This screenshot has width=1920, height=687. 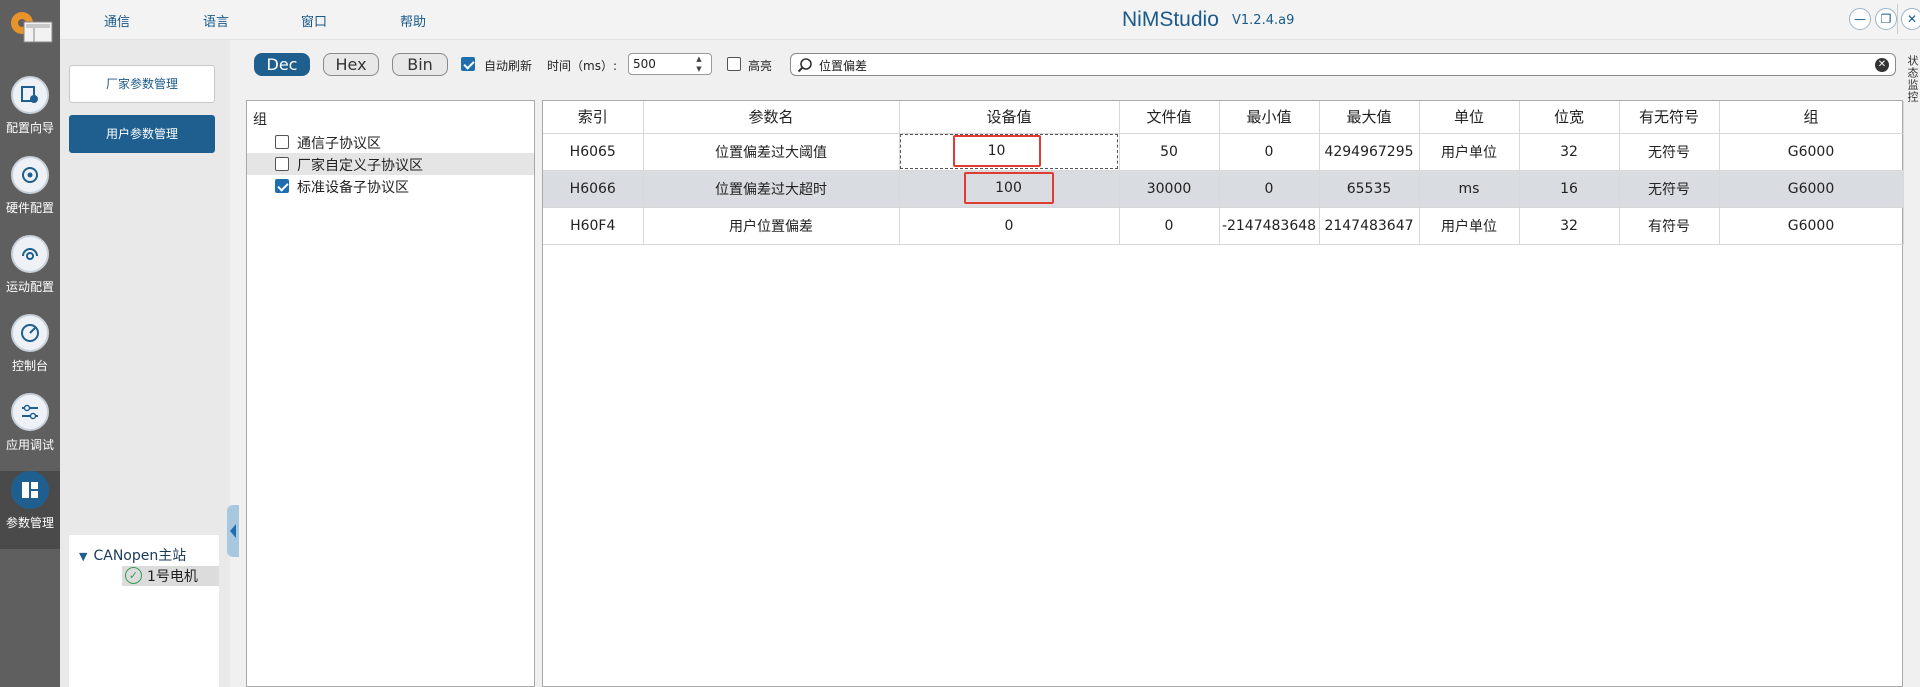 I want to click on rail-item-config-wizard: 配置向导, so click(x=30, y=115).